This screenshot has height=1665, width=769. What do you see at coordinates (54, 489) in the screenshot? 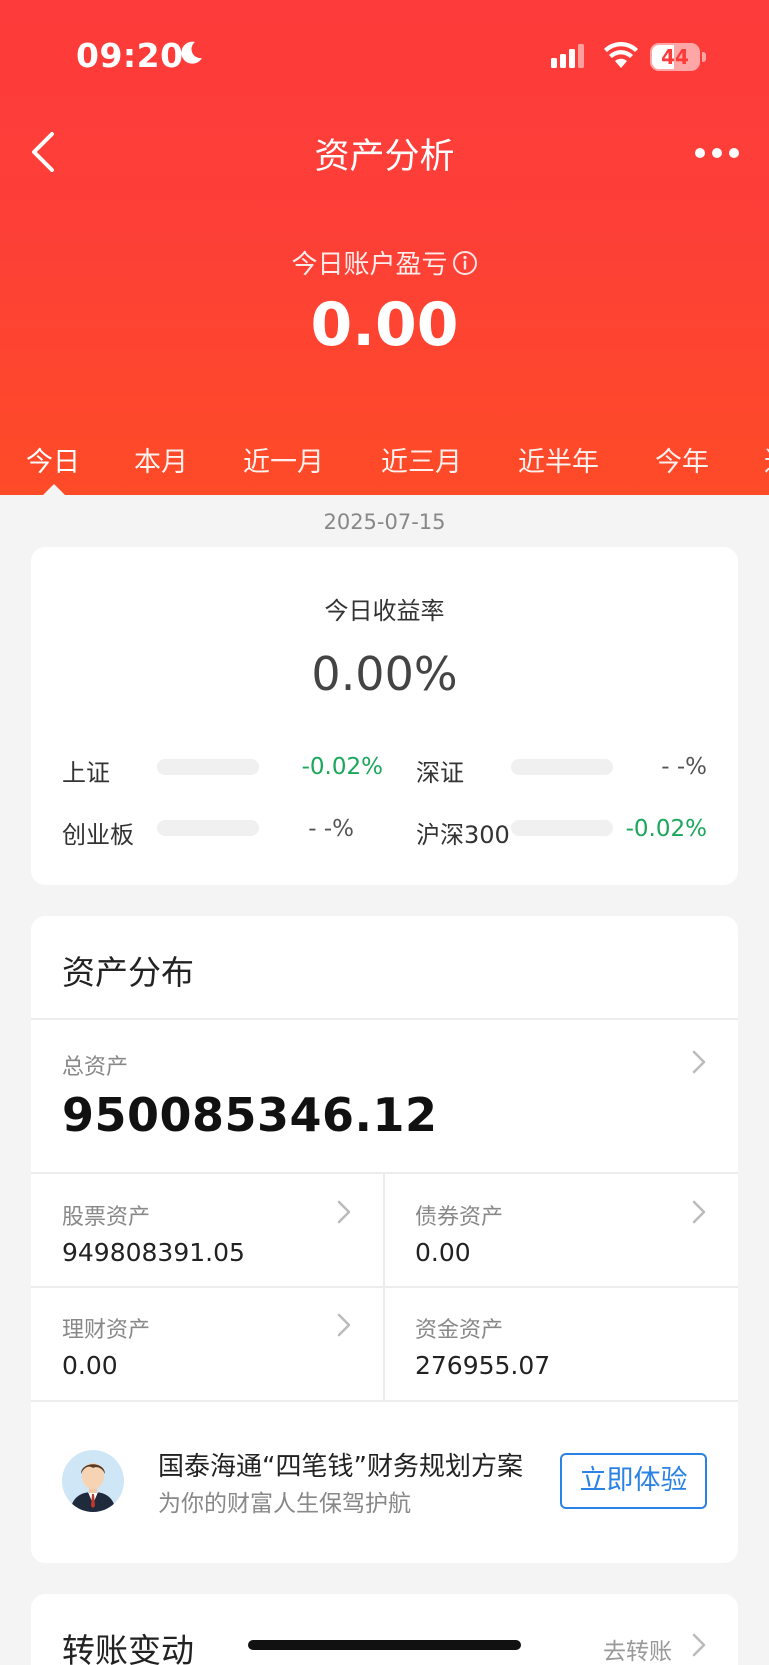
I see `tab-indicator` at bounding box center [54, 489].